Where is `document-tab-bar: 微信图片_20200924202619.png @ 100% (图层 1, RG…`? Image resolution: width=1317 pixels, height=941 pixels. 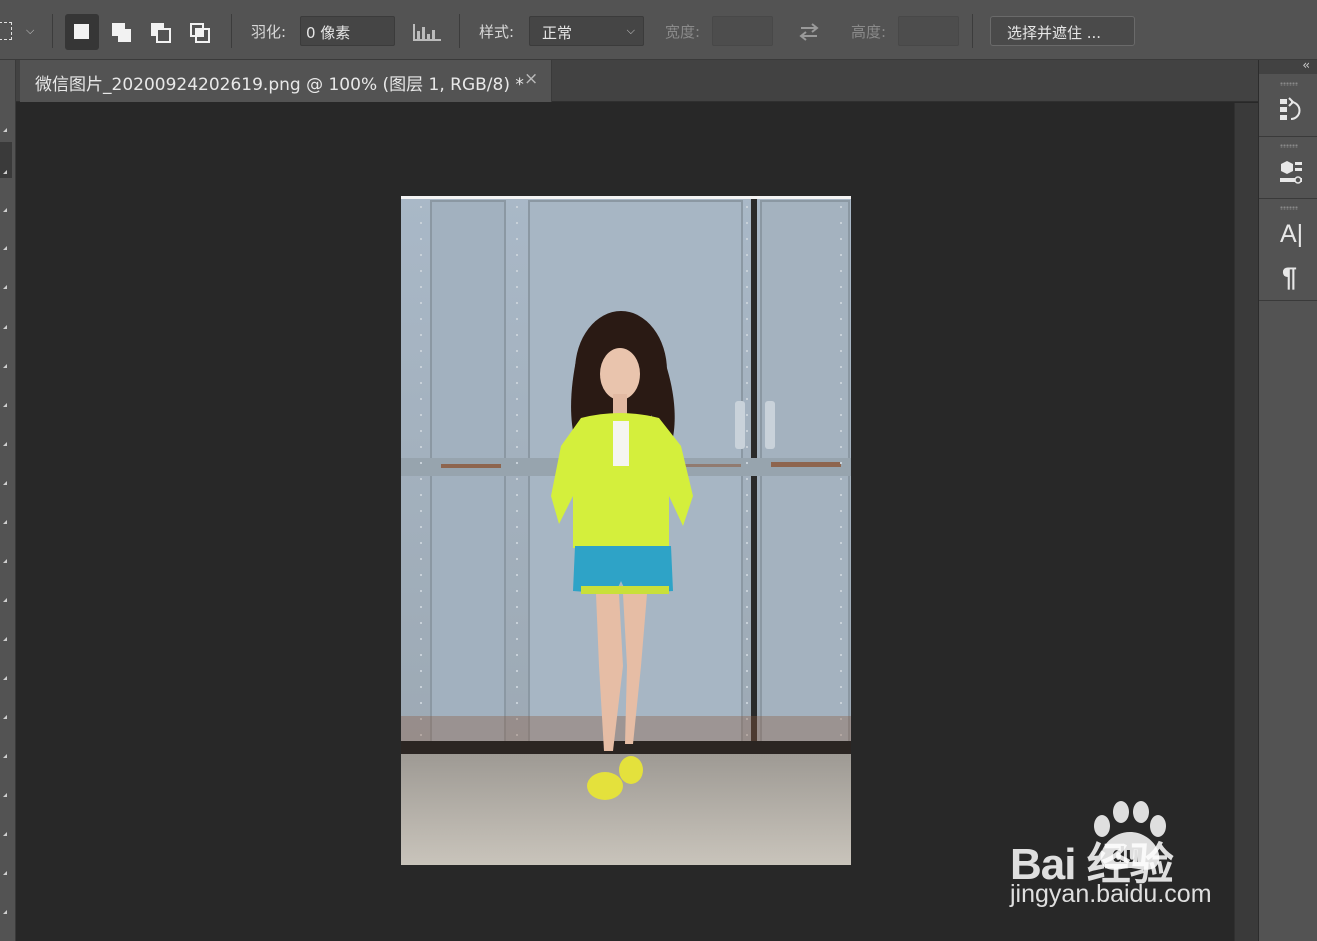
document-tab-bar: 微信图片_20200924202619.png @ 100% (图层 1, RG… is located at coordinates (637, 81).